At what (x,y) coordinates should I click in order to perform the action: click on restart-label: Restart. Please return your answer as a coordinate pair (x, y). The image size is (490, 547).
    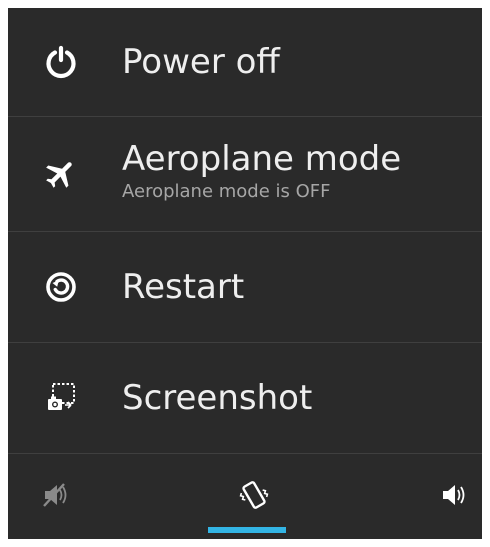
    Looking at the image, I should click on (183, 287).